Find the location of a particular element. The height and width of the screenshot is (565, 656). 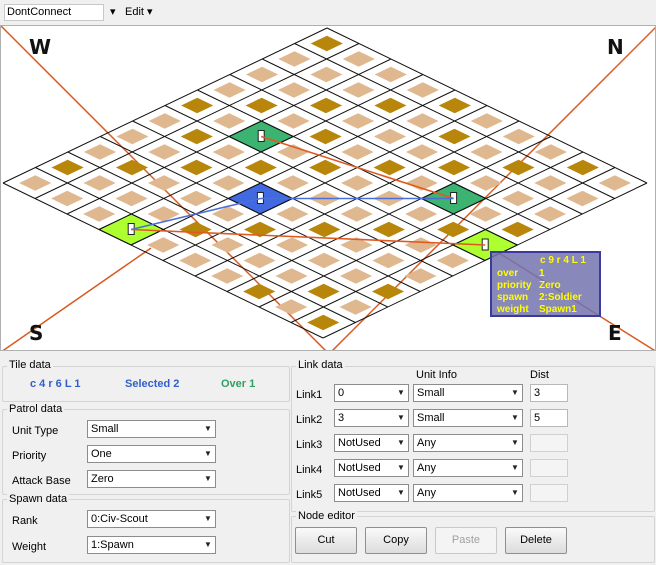

compass-west-label: W is located at coordinates (40, 47).